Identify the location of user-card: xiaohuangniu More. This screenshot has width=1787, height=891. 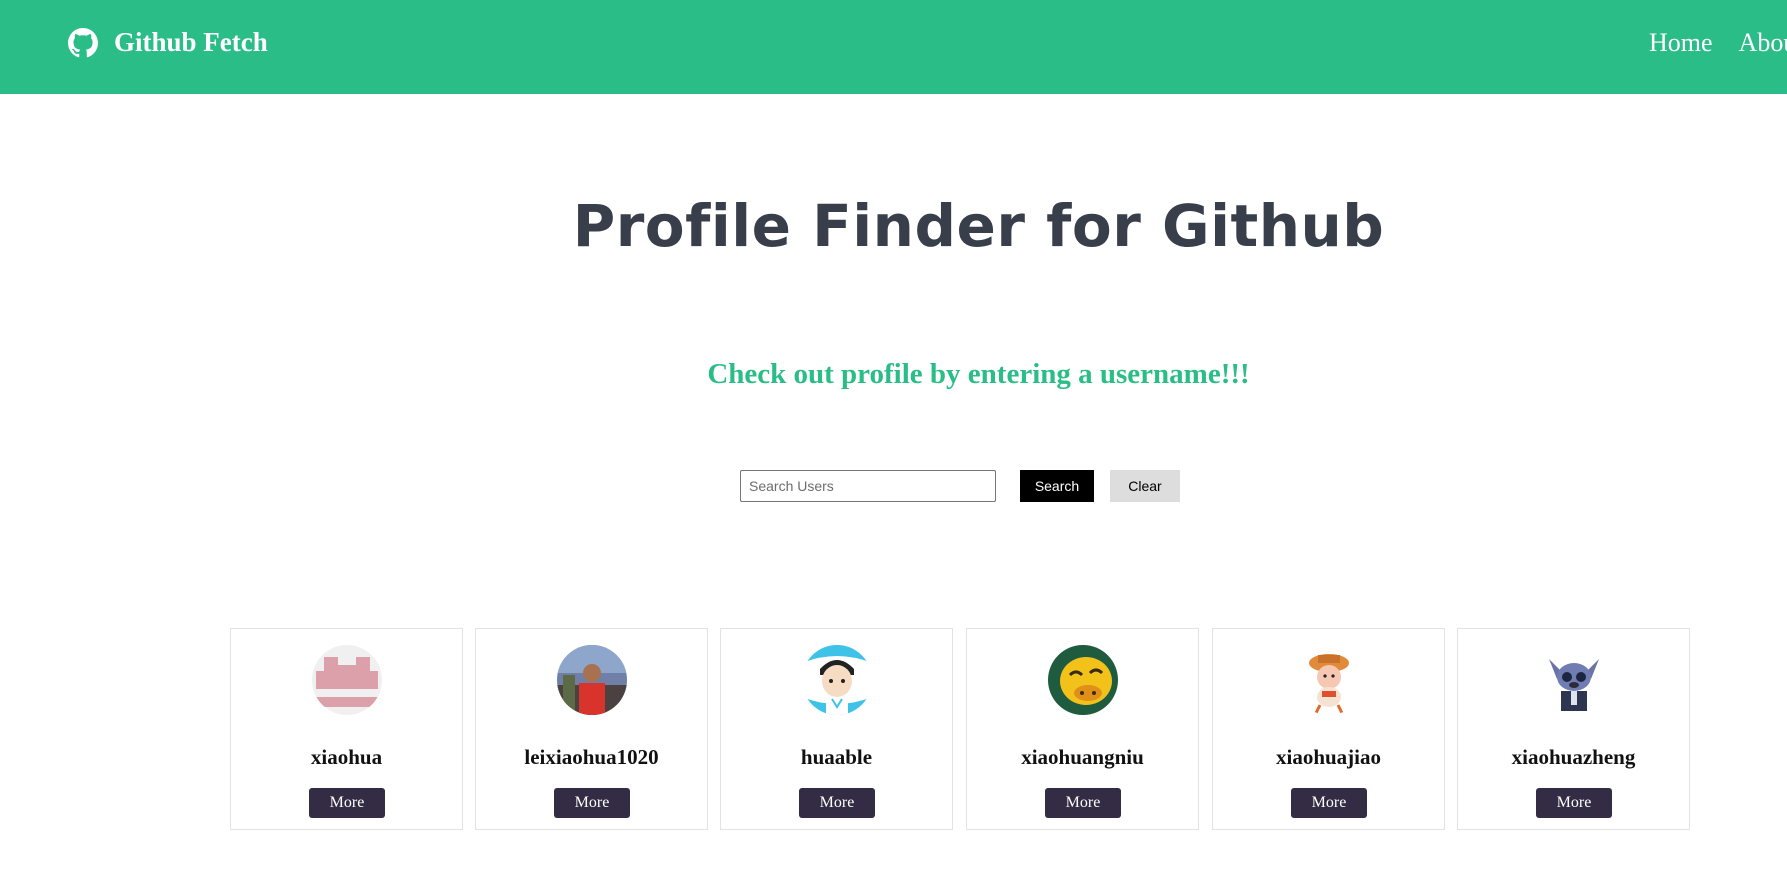
(1082, 729).